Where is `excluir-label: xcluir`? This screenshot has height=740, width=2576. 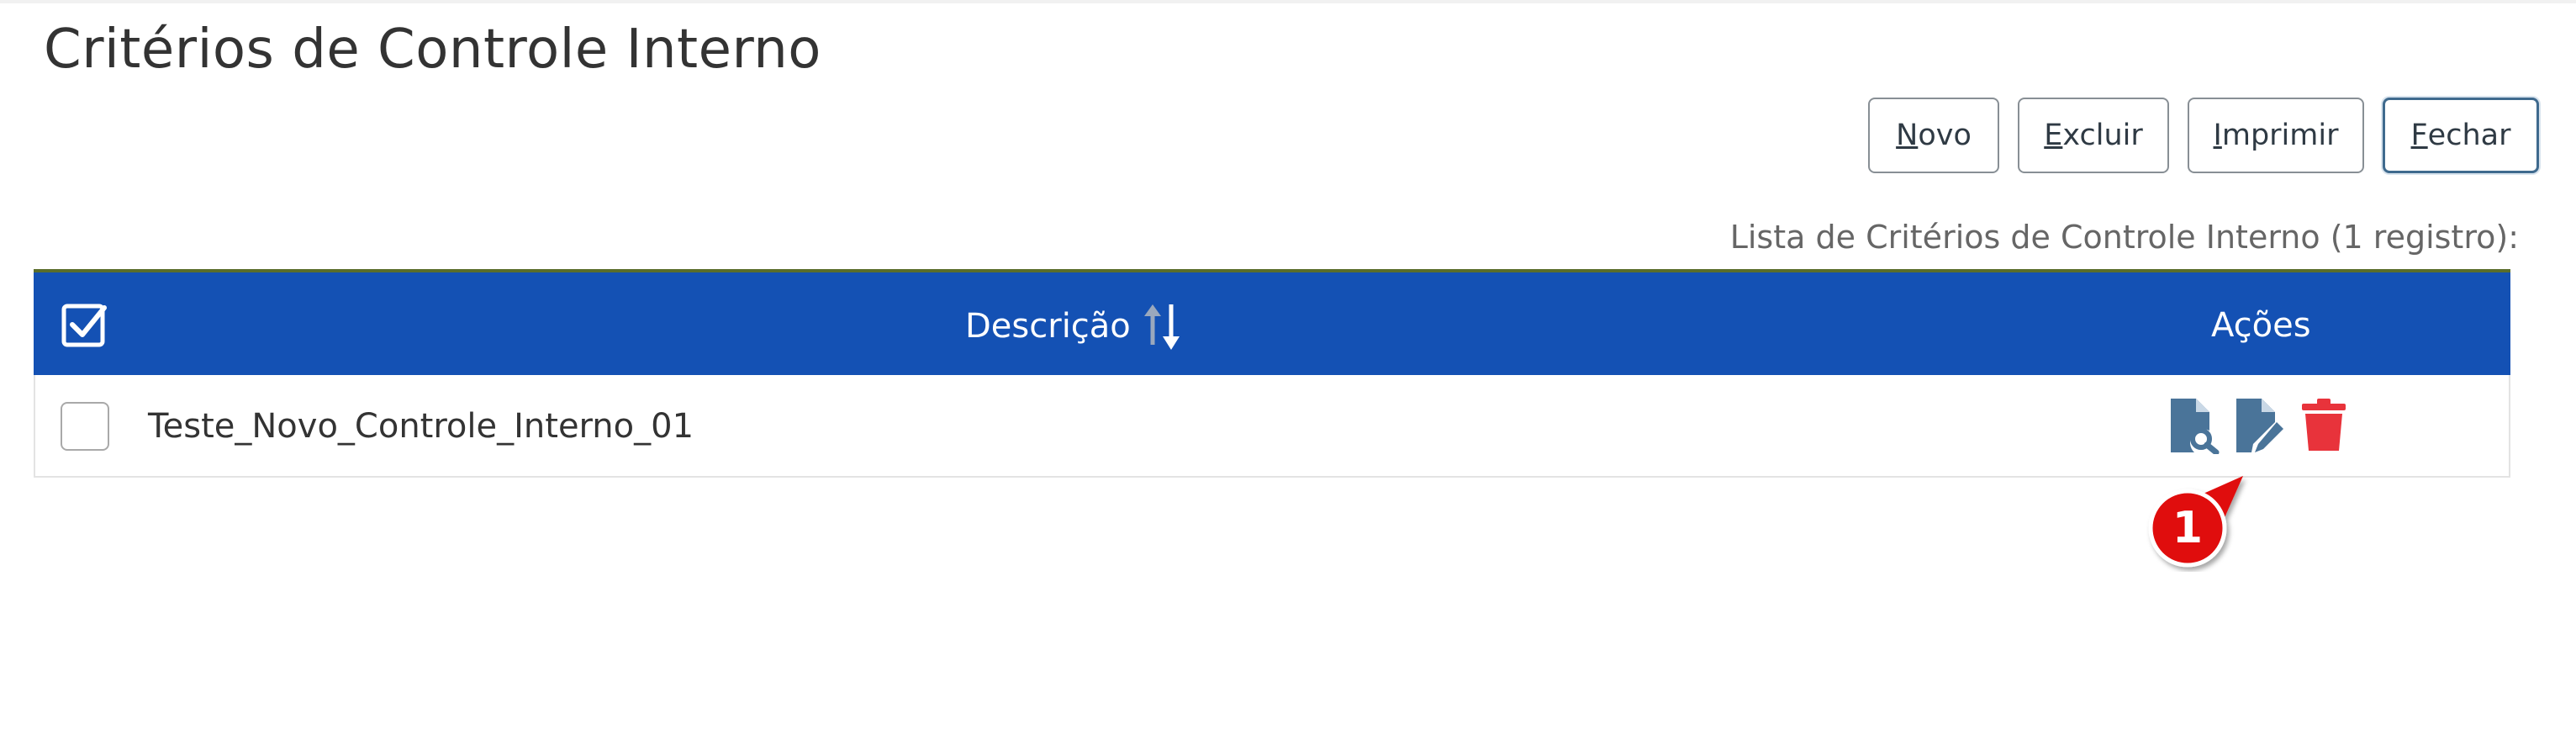
excluir-label: xcluir is located at coordinates (2102, 136).